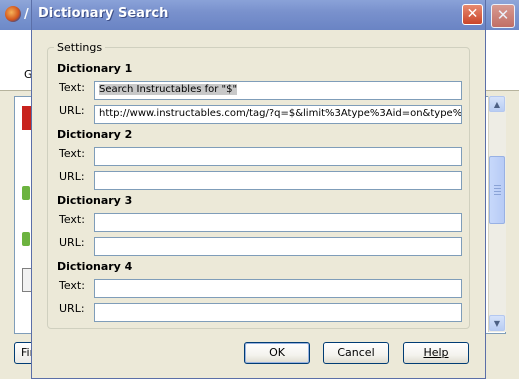 The image size is (519, 379). Describe the element at coordinates (278, 156) in the screenshot. I see `dictionary-2-text-input` at that location.